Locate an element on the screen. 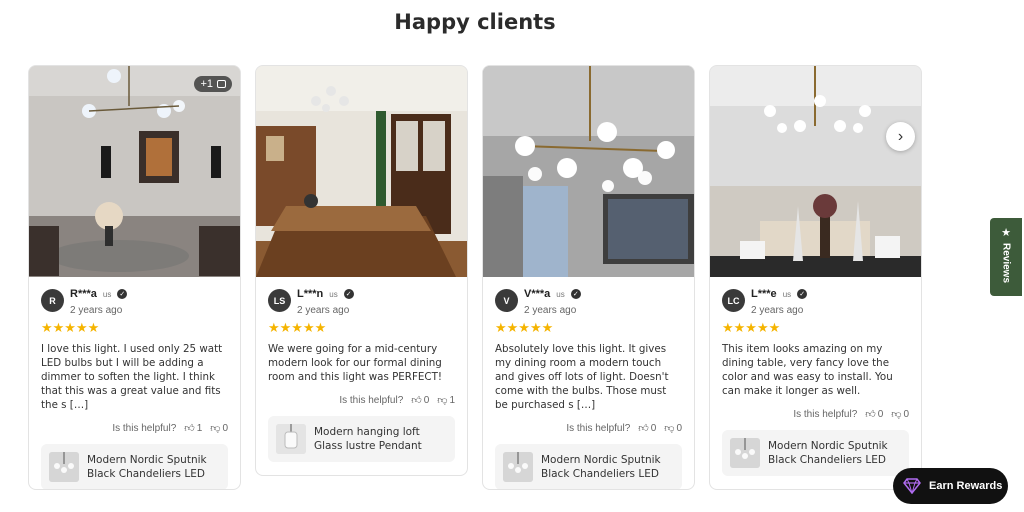 The image size is (1024, 512). thumbs-down-count: 1 is located at coordinates (452, 400).